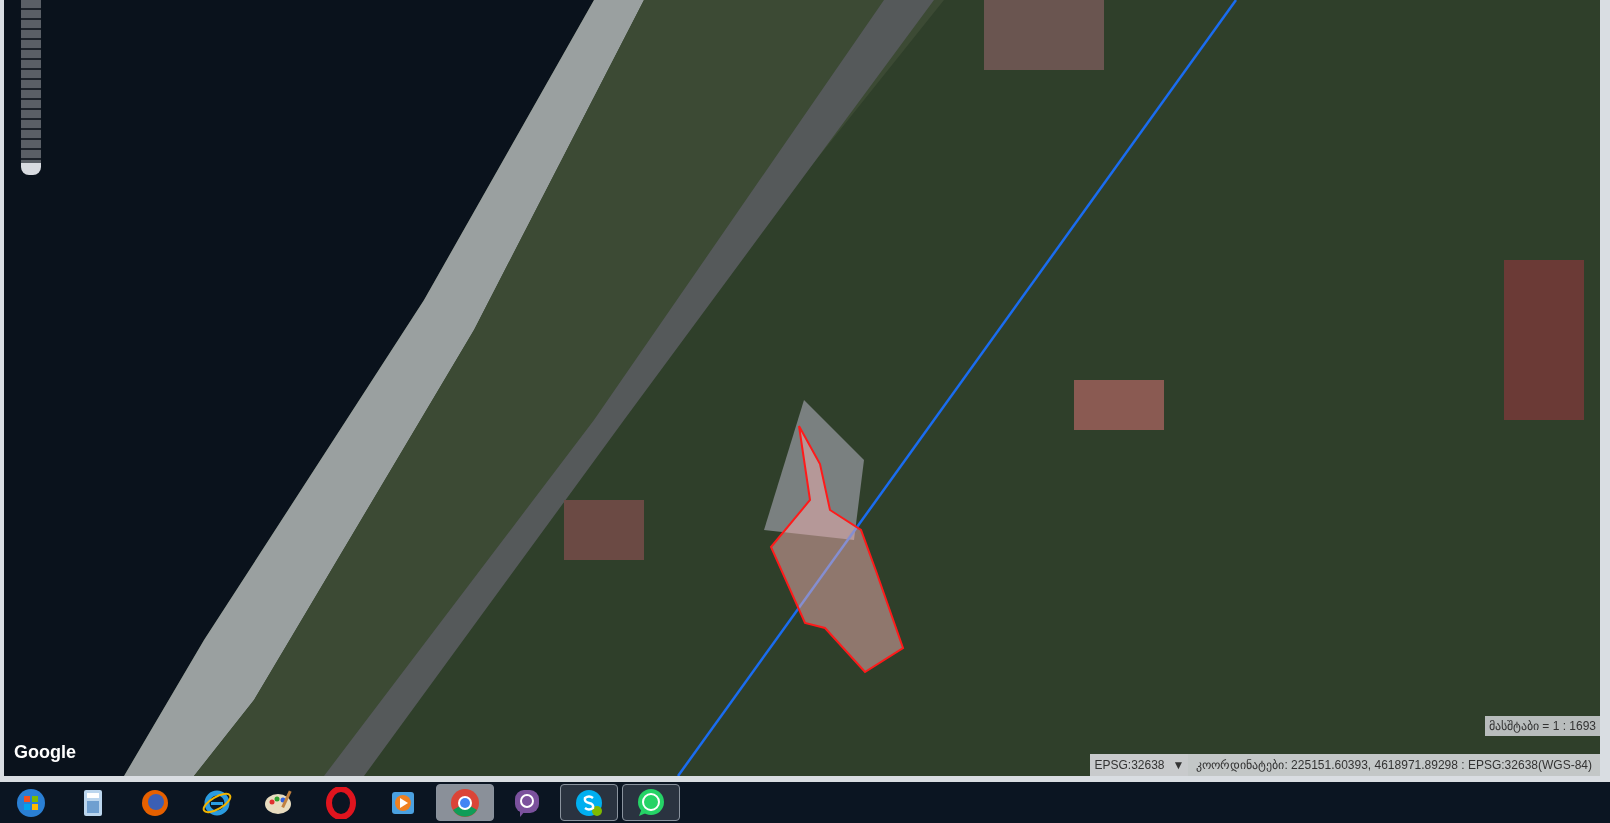 Image resolution: width=1610 pixels, height=823 pixels. Describe the element at coordinates (31, 802) in the screenshot. I see `windows-logo-icon` at that location.